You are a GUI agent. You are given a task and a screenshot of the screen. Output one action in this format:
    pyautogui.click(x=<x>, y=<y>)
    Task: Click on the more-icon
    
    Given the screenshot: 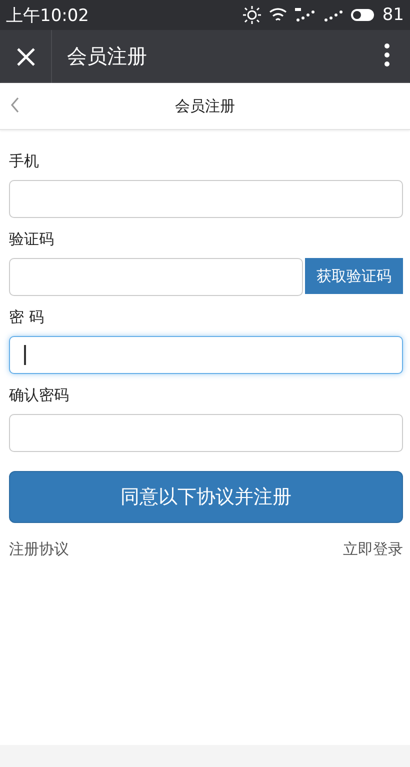 What is the action you would take?
    pyautogui.click(x=387, y=55)
    